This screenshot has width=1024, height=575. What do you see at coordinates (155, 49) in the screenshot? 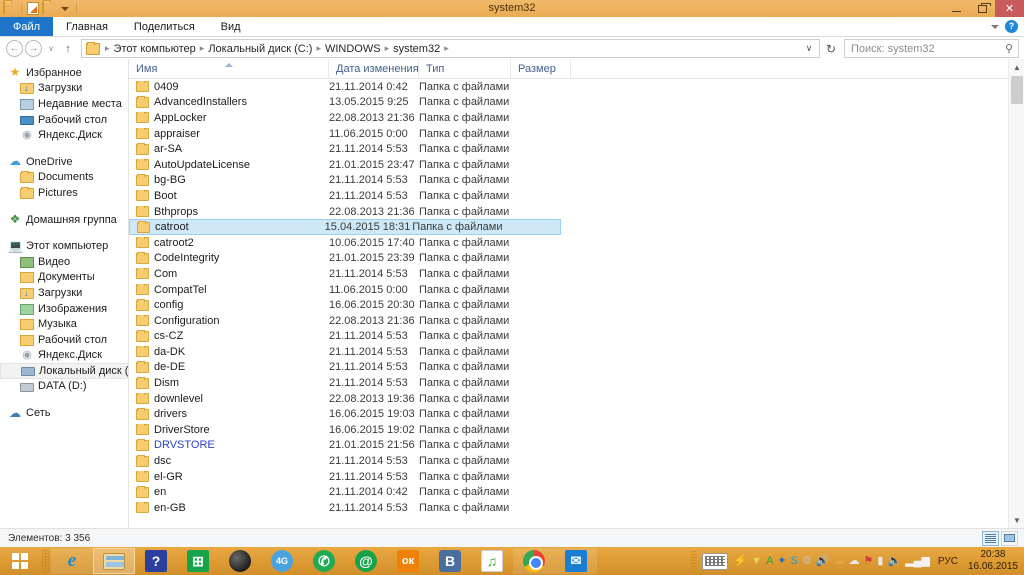
I see `breadcrumb-item-this-pc: Этот компьютер` at bounding box center [155, 49].